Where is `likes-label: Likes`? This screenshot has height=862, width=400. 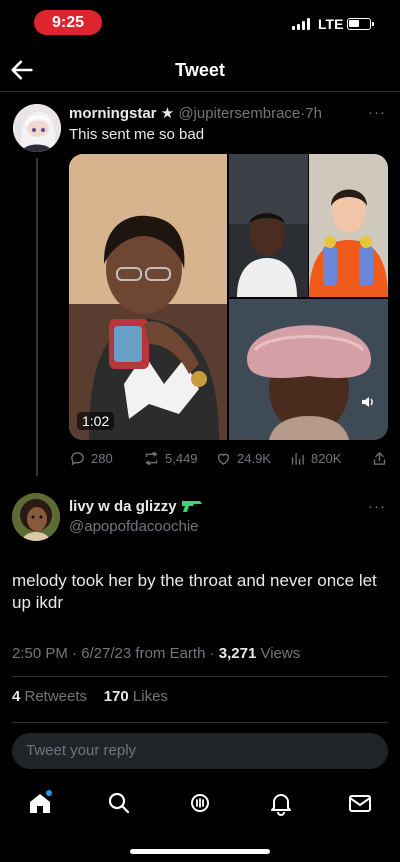 likes-label: Likes is located at coordinates (148, 696).